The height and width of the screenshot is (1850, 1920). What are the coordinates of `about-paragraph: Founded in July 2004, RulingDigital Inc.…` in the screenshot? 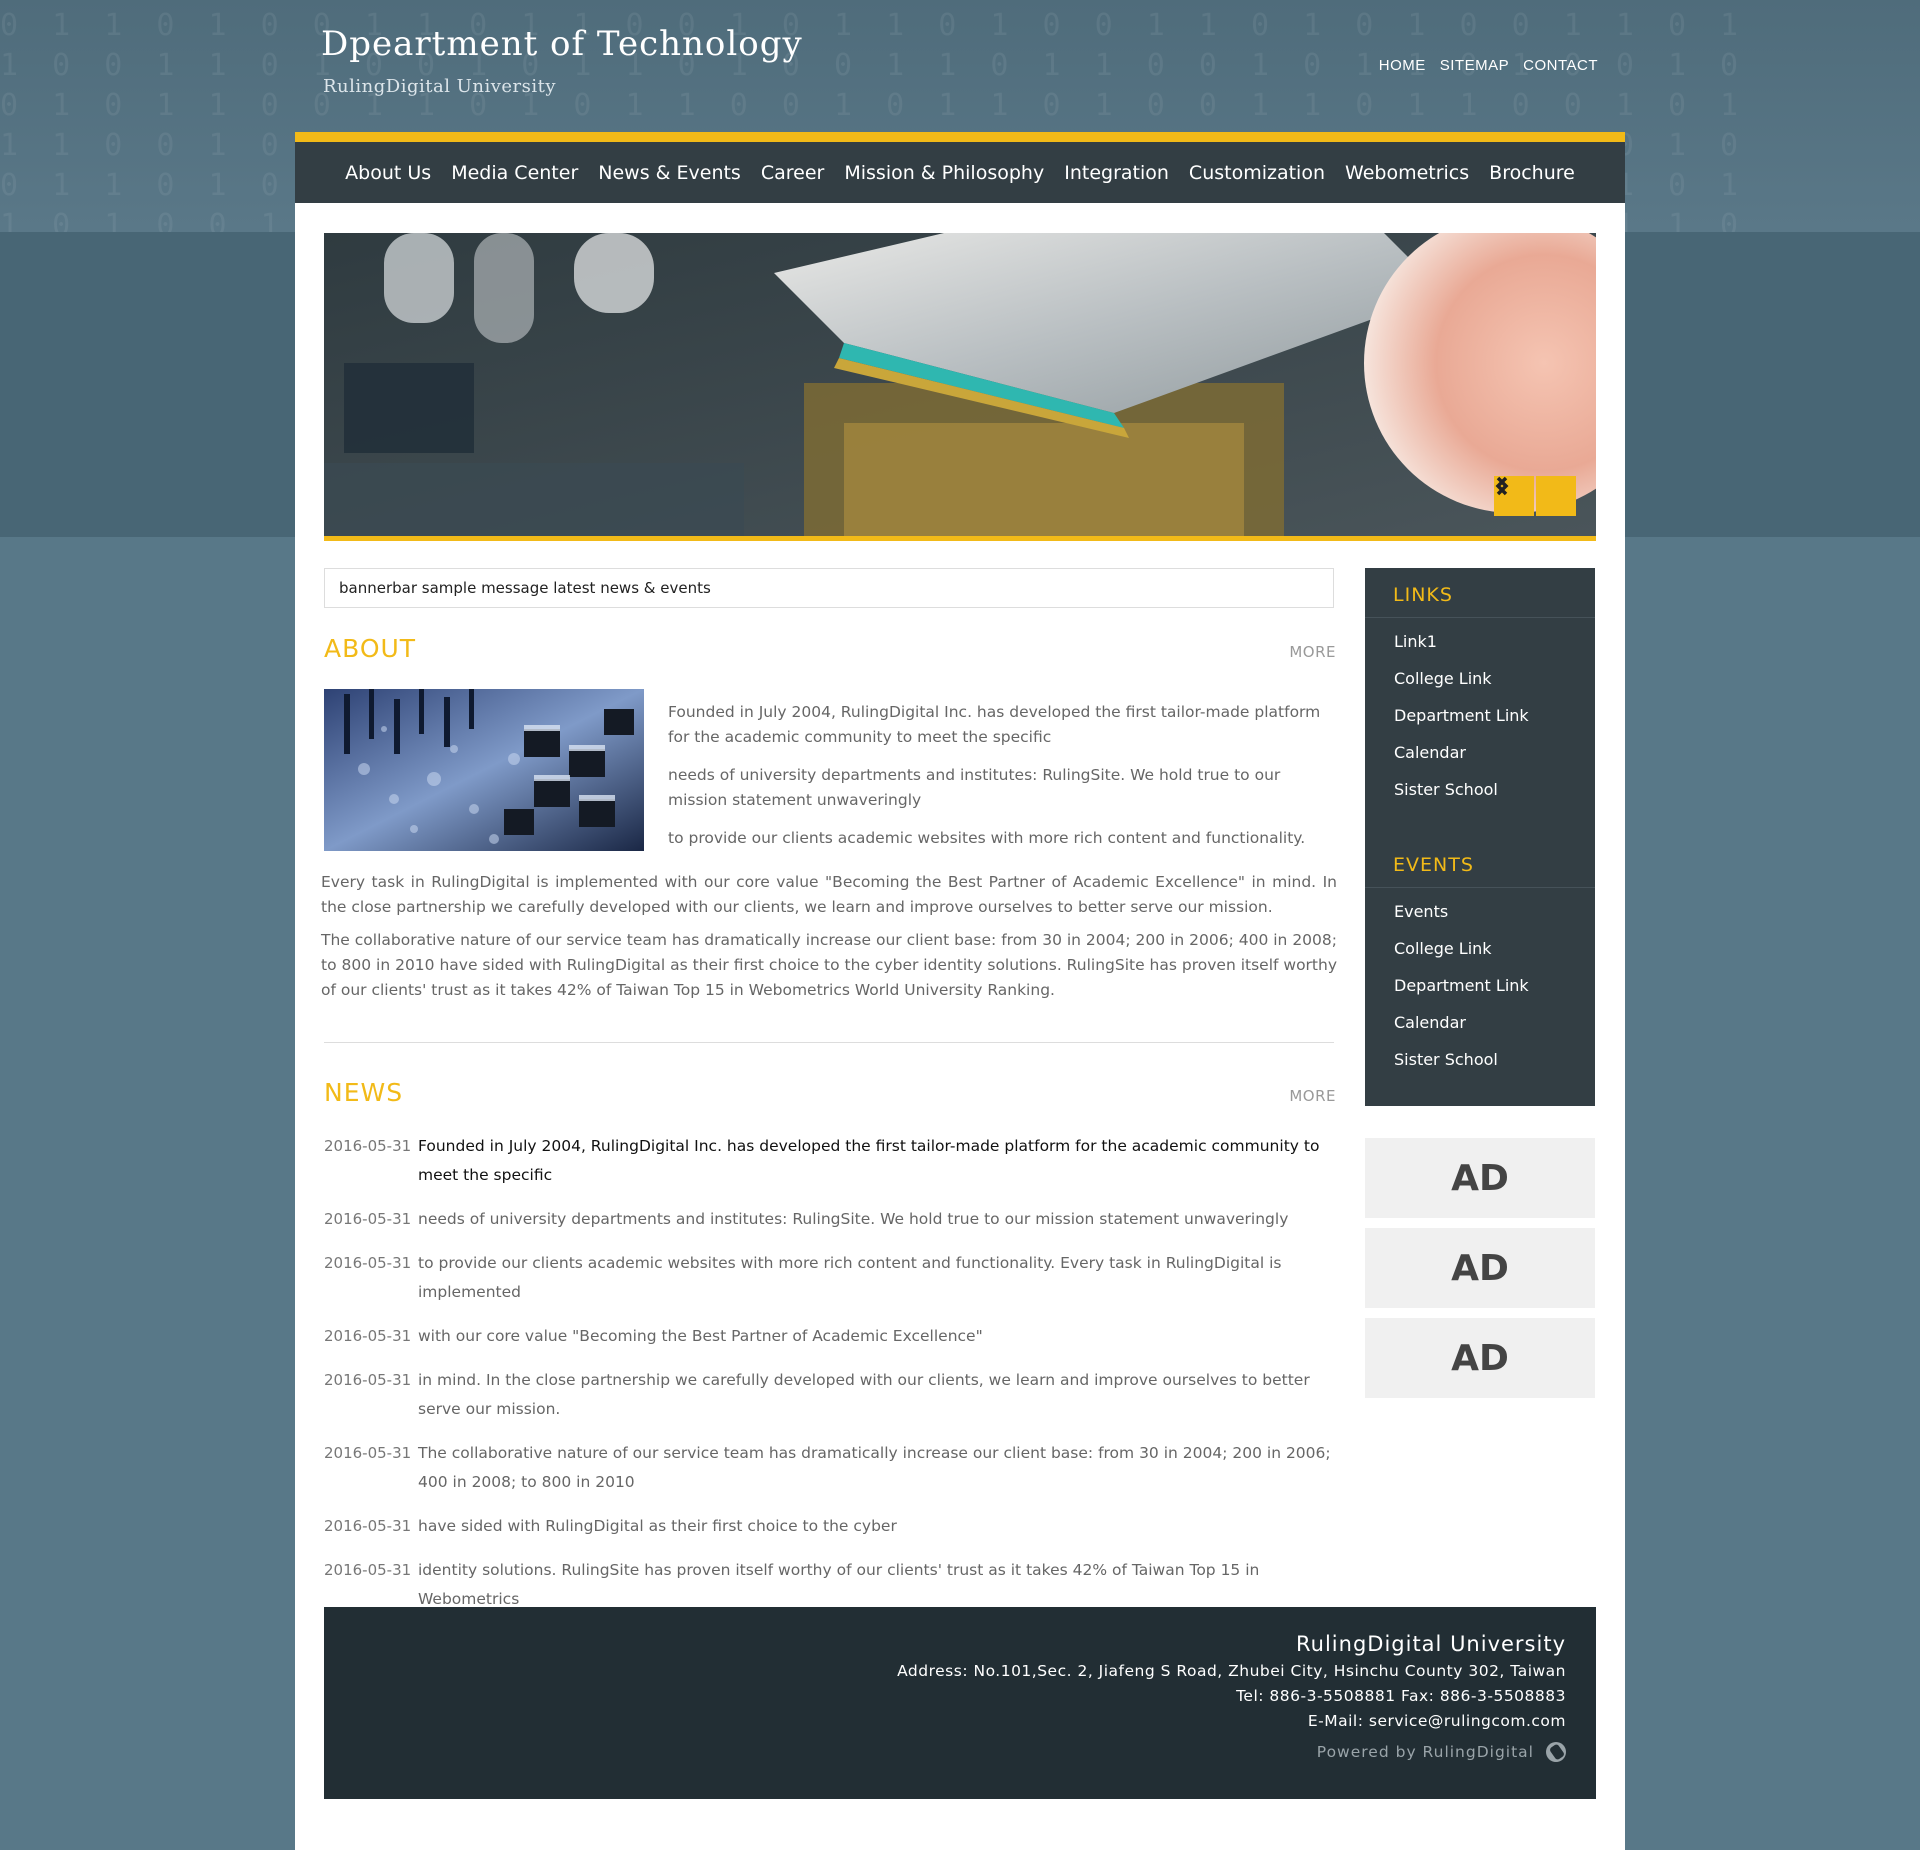 It's located at (994, 724).